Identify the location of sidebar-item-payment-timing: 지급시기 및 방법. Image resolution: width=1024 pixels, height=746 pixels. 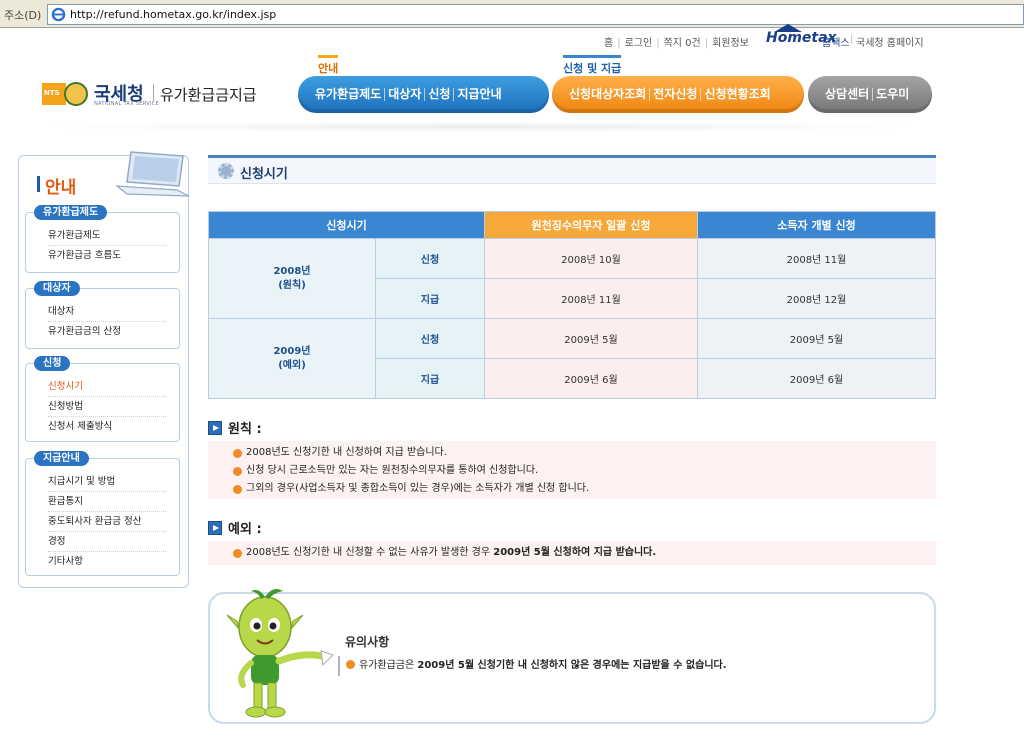
(107, 482).